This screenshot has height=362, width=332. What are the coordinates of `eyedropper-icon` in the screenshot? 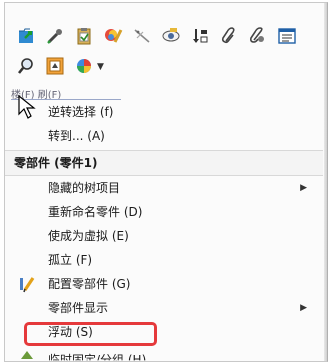 It's located at (55, 36).